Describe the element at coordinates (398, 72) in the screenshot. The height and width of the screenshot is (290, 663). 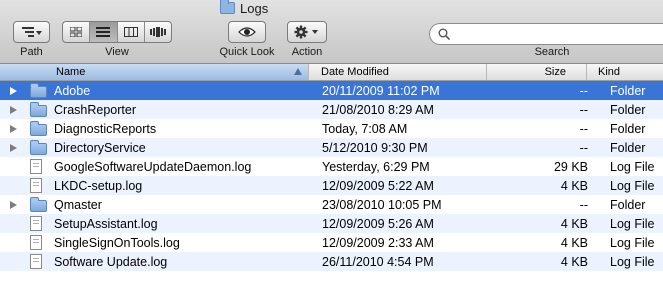
I see `date-column-header: Date Modified` at that location.